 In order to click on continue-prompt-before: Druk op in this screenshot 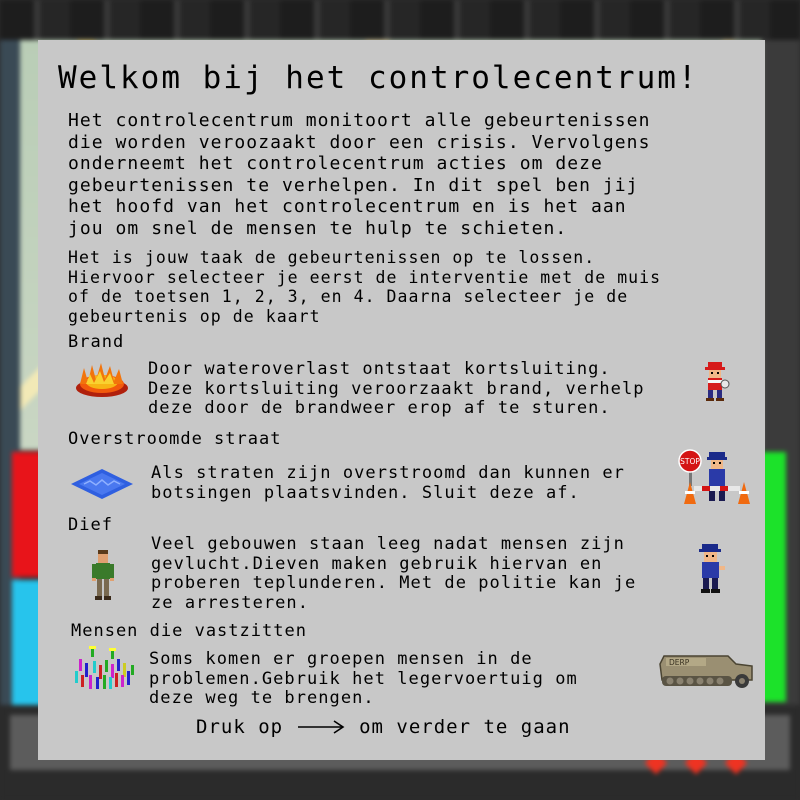, I will do `click(240, 727)`.